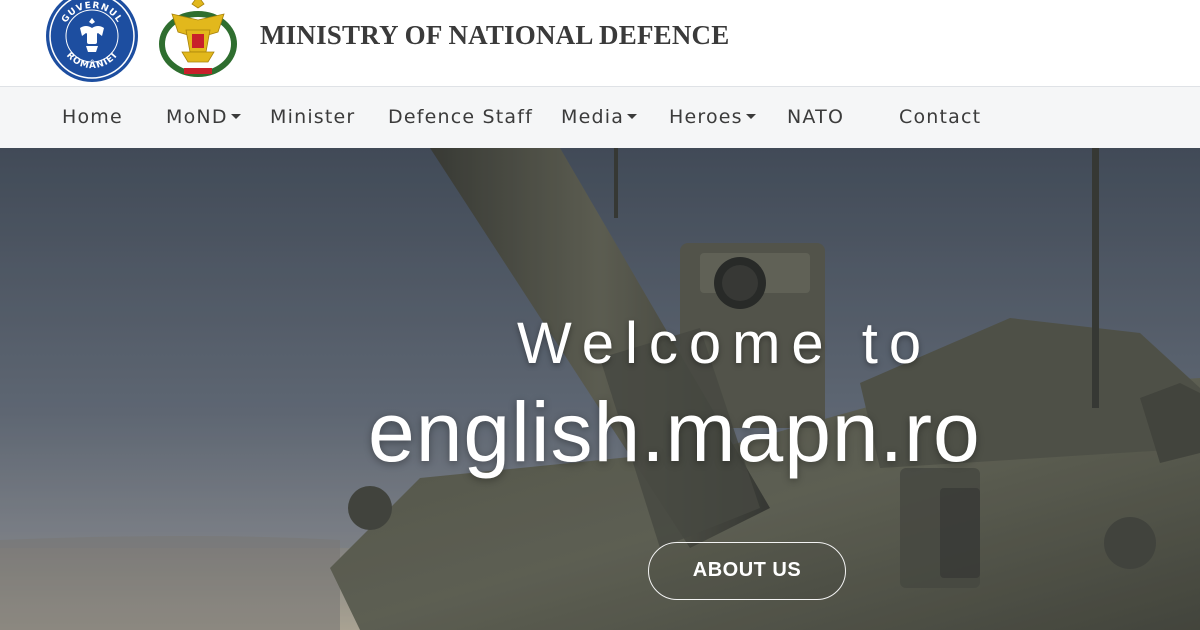  Describe the element at coordinates (593, 117) in the screenshot. I see `nav-item-label: Media` at that location.